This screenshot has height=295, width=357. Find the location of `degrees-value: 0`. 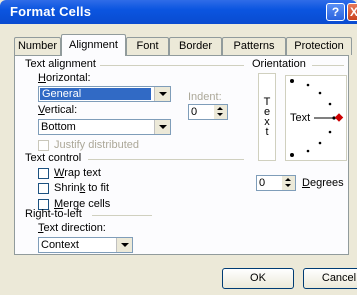

degrees-value: 0 is located at coordinates (262, 183).